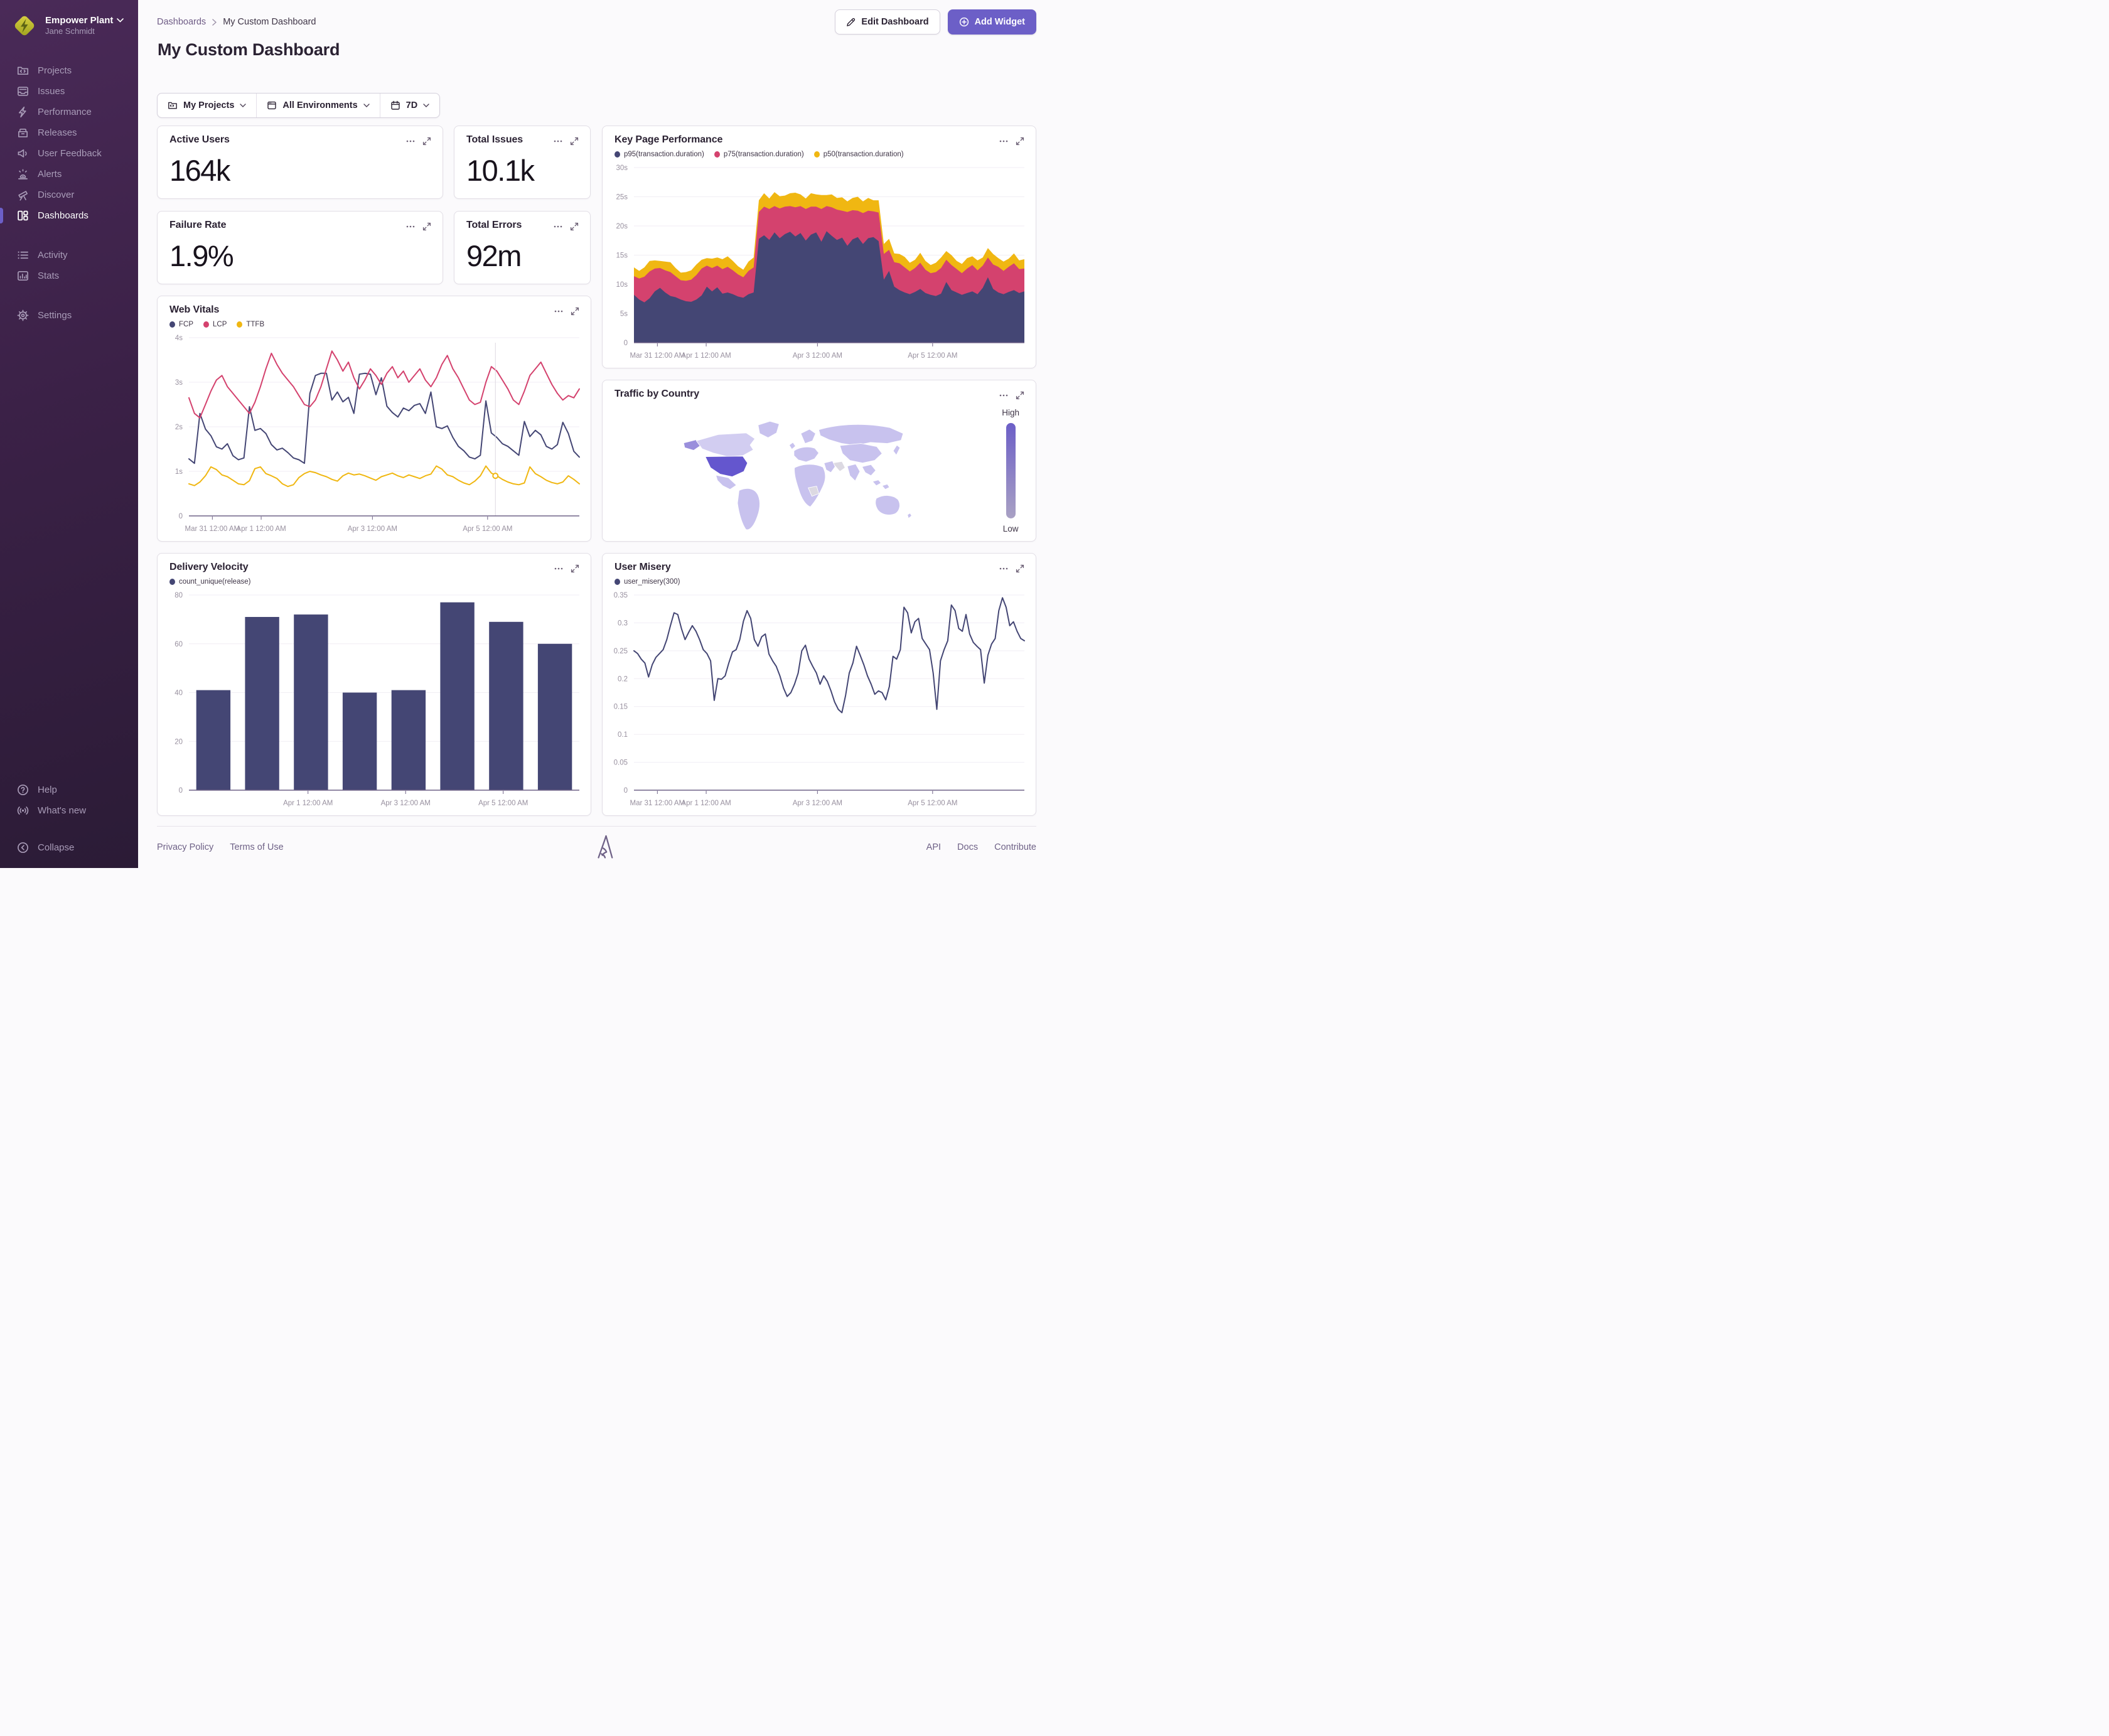 The image size is (2109, 1736). Describe the element at coordinates (207, 106) in the screenshot. I see `project-filter: My Projects` at that location.